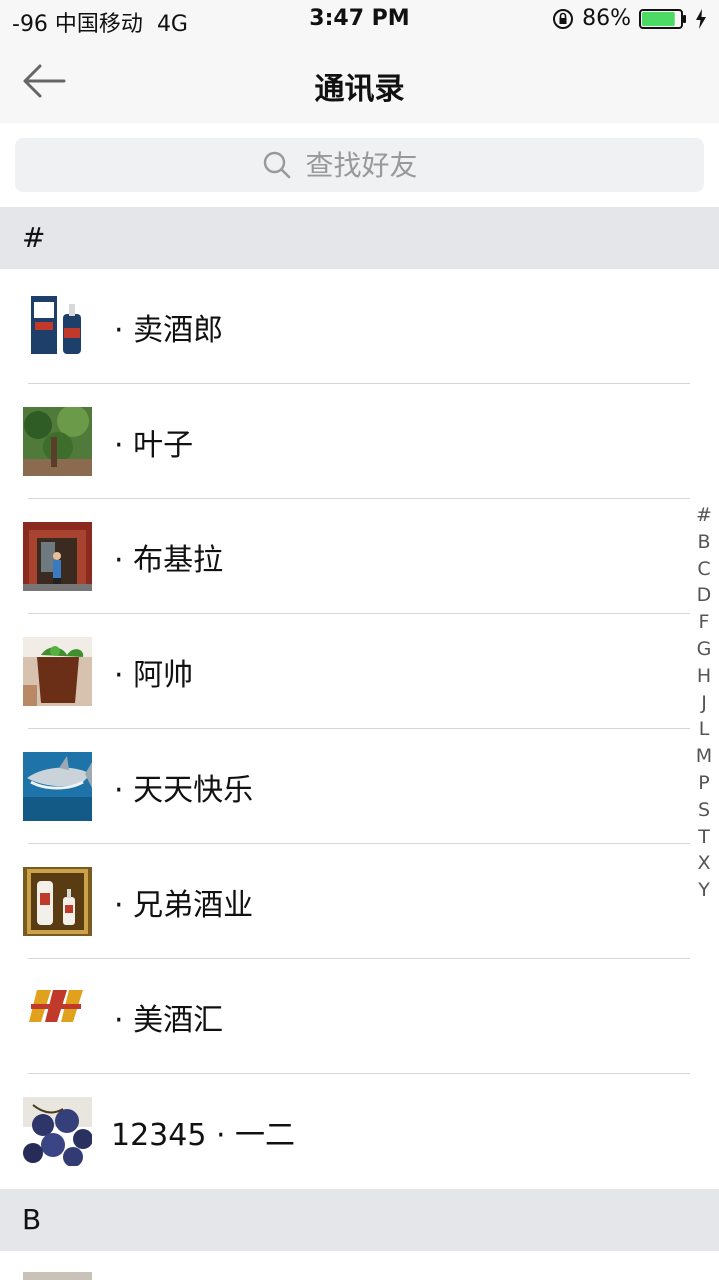 This screenshot has height=1280, width=719. I want to click on section-header-hash: #, so click(359, 238).